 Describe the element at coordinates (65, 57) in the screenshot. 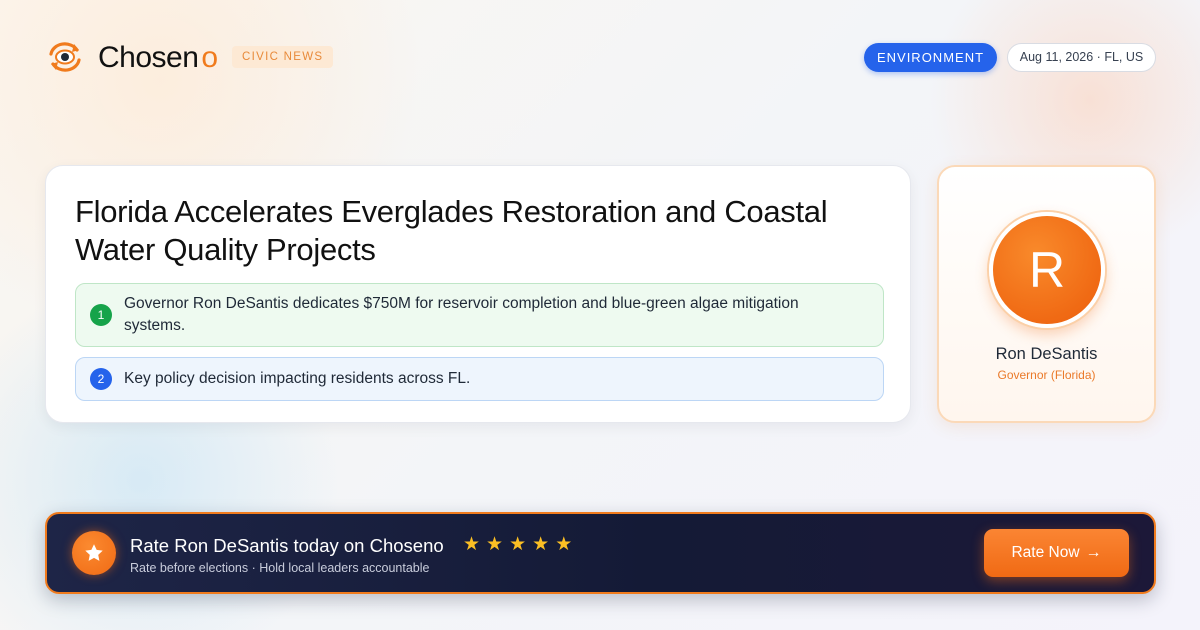

I see `eye-refresh-icon` at that location.